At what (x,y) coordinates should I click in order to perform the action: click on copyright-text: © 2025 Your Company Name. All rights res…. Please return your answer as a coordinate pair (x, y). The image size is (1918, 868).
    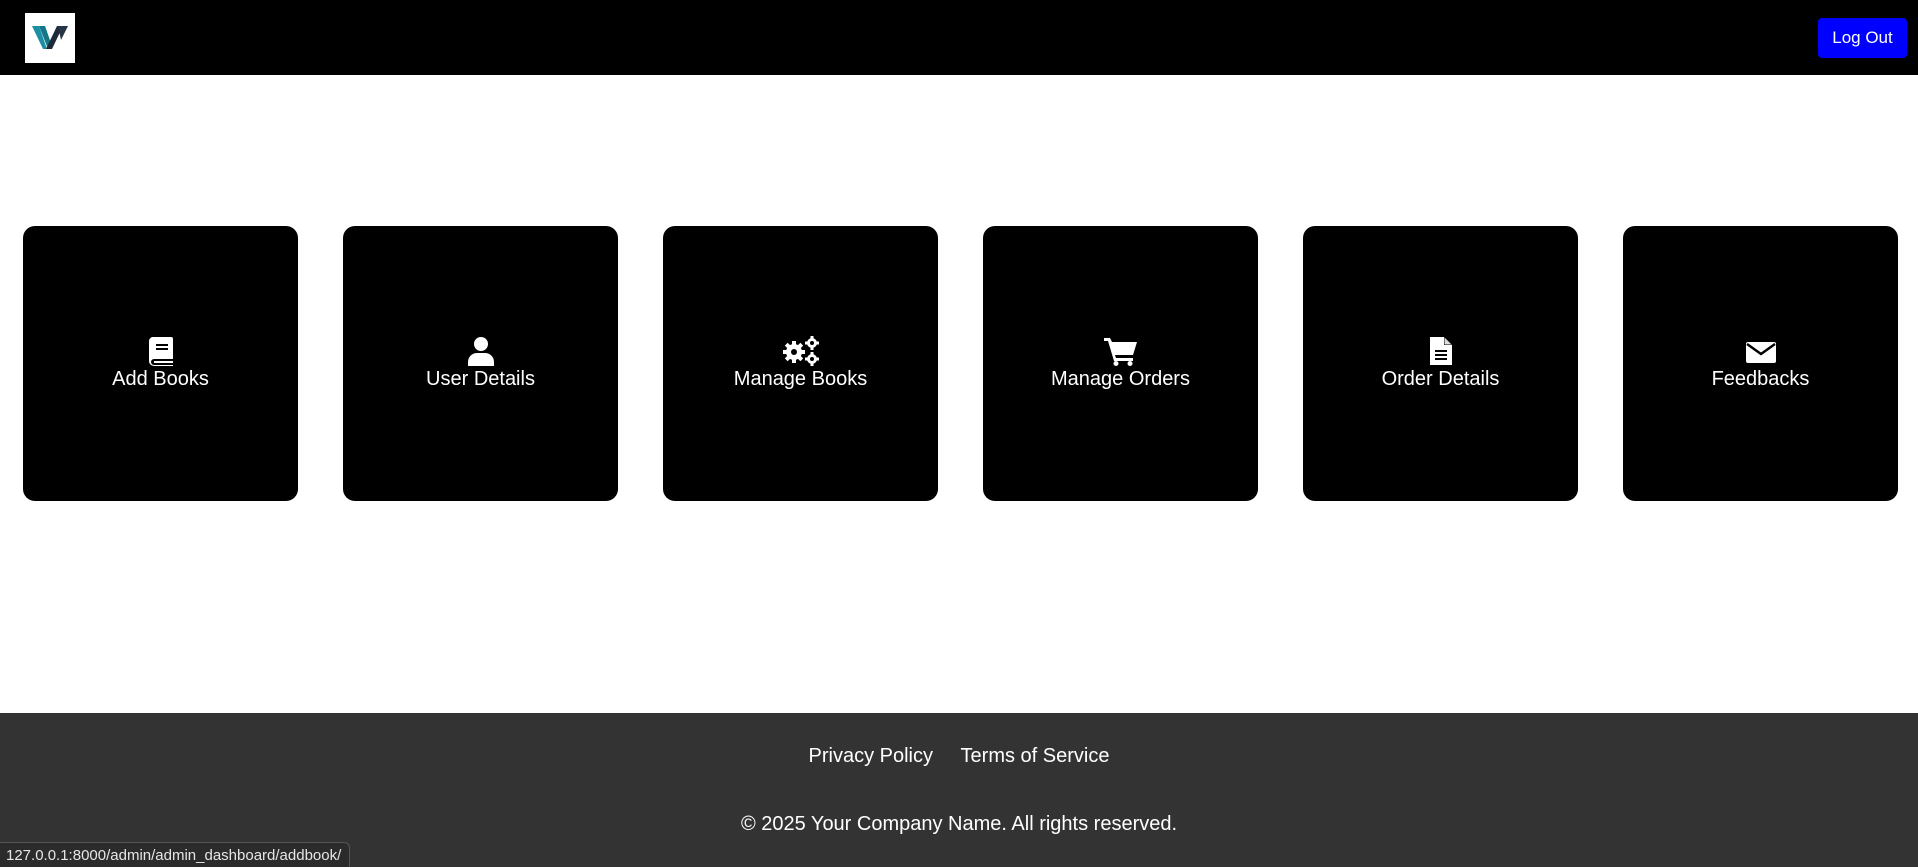
    Looking at the image, I should click on (959, 824).